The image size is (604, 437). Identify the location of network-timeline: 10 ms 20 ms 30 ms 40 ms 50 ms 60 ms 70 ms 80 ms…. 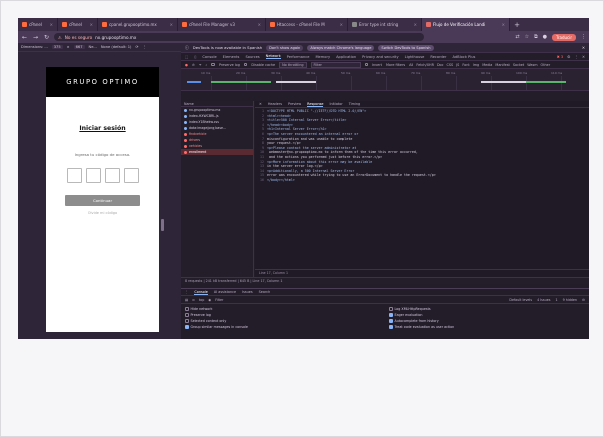
(385, 80).